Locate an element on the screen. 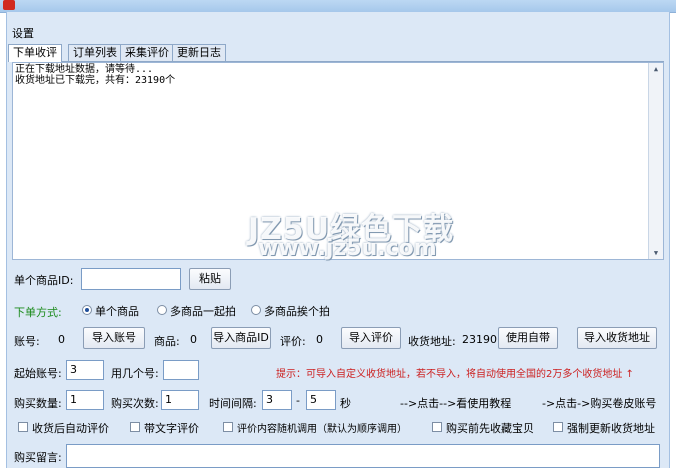 The image size is (676, 468). review-label: 评价: is located at coordinates (293, 341).